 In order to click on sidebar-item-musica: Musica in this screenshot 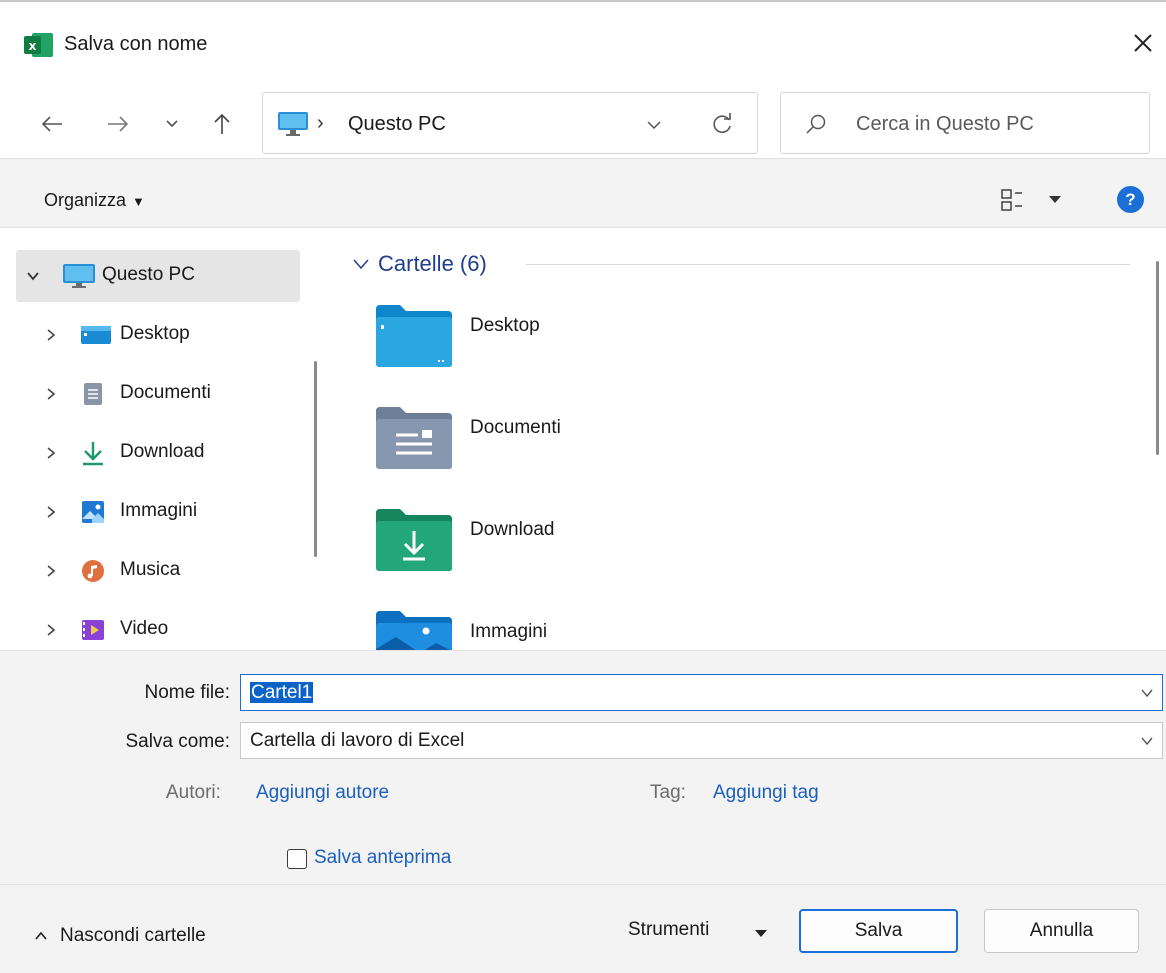, I will do `click(158, 571)`.